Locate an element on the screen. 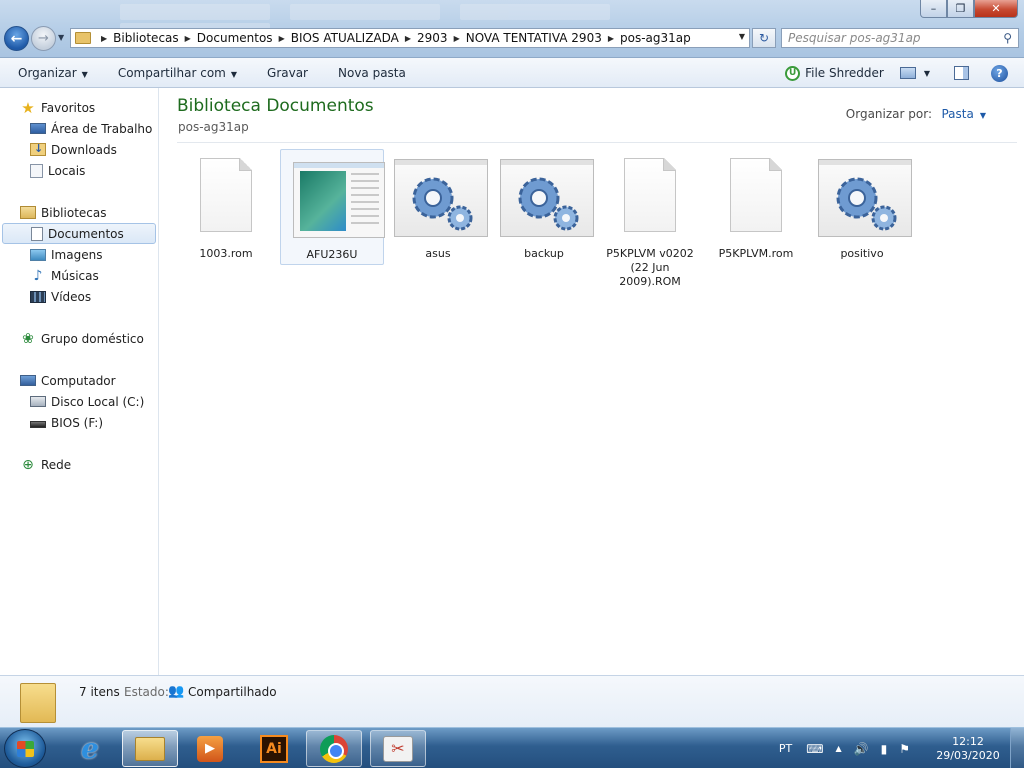  taskbar-media-player: ▶ is located at coordinates (210, 748).